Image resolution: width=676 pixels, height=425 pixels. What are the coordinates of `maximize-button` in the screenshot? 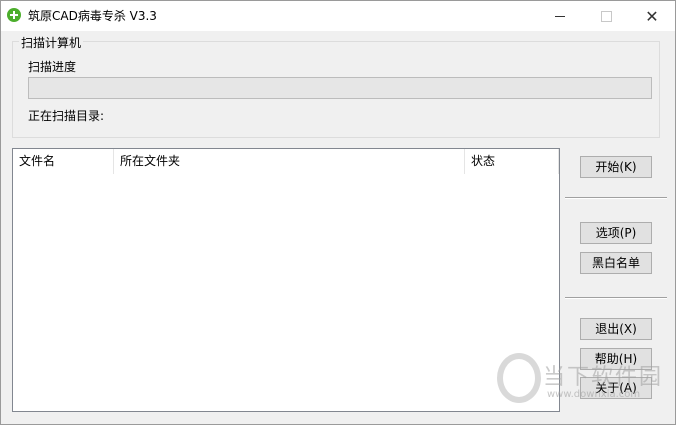 It's located at (606, 16).